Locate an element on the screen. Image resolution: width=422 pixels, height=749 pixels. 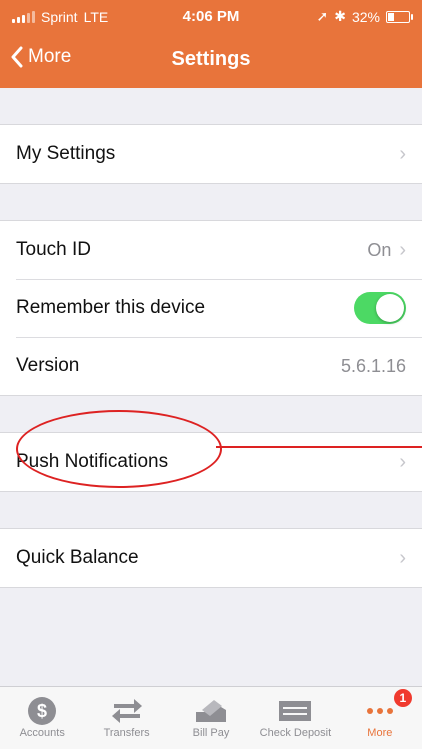
page-title: Settings is located at coordinates (211, 59).